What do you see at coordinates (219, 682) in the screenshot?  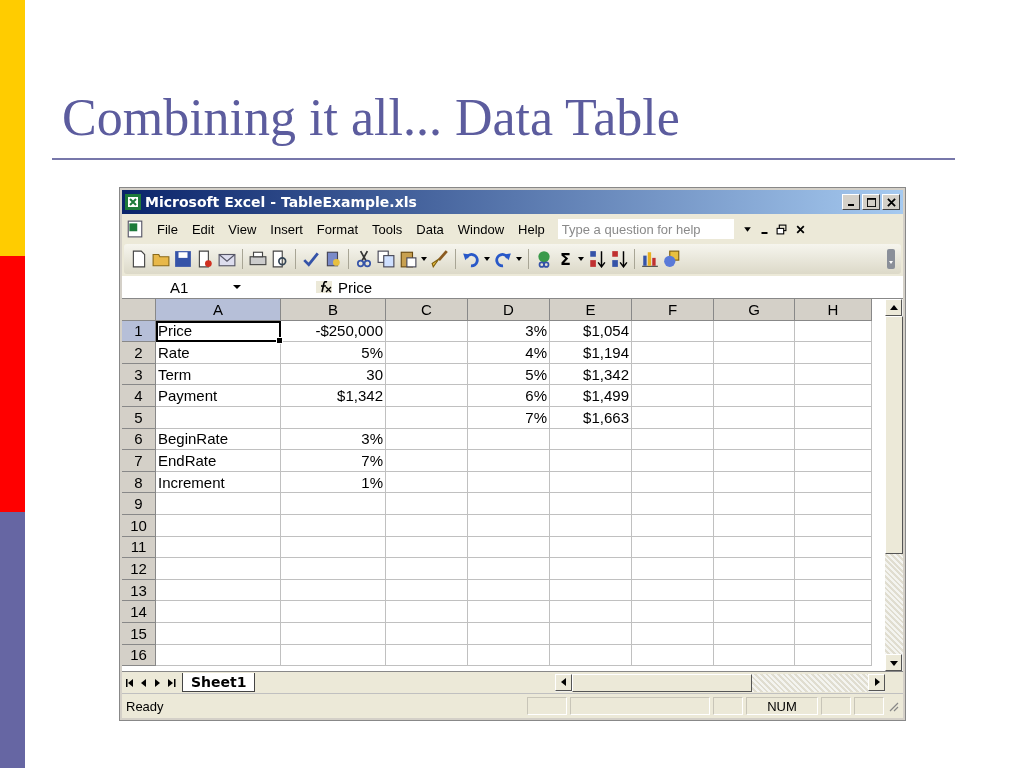 I see `sheet-tab: Sheet1` at bounding box center [219, 682].